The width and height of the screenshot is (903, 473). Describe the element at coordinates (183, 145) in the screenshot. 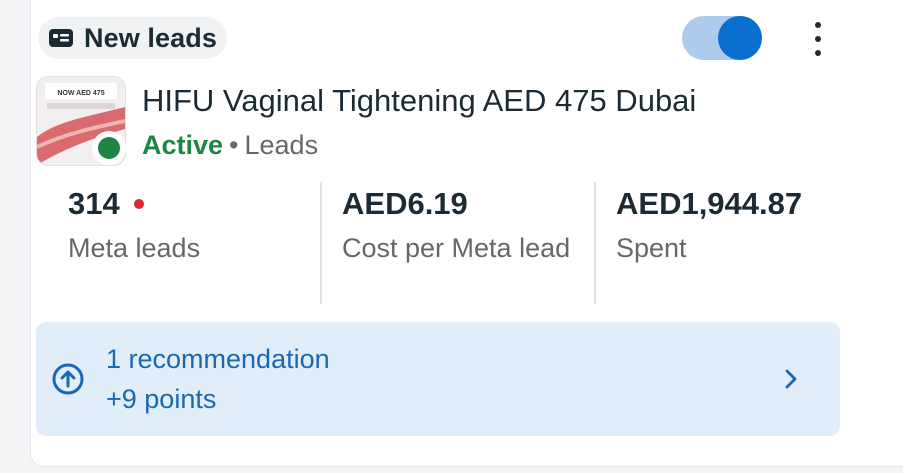

I see `status-active: Active` at that location.